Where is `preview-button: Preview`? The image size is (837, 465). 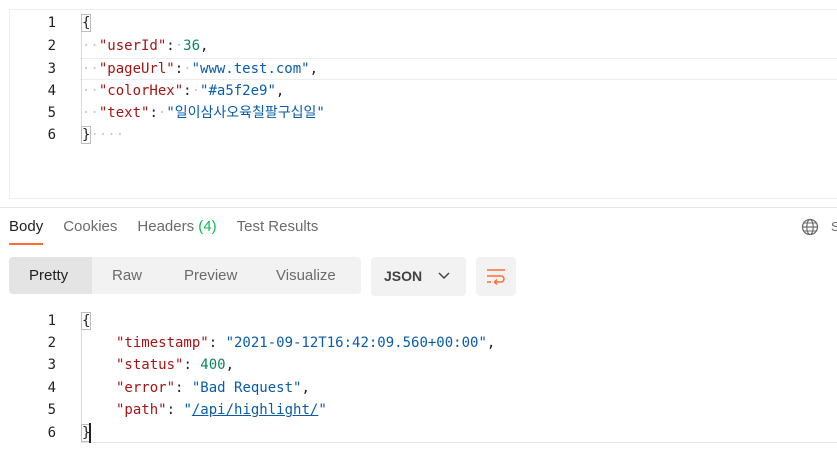
preview-button: Preview is located at coordinates (210, 275).